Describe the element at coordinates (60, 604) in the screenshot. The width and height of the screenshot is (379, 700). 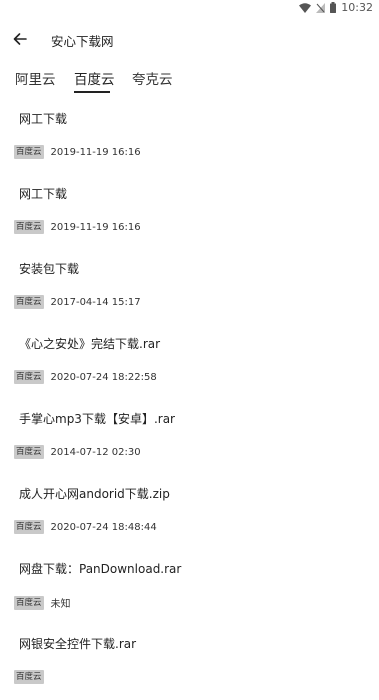
I see `item-timestamp: 未知` at that location.